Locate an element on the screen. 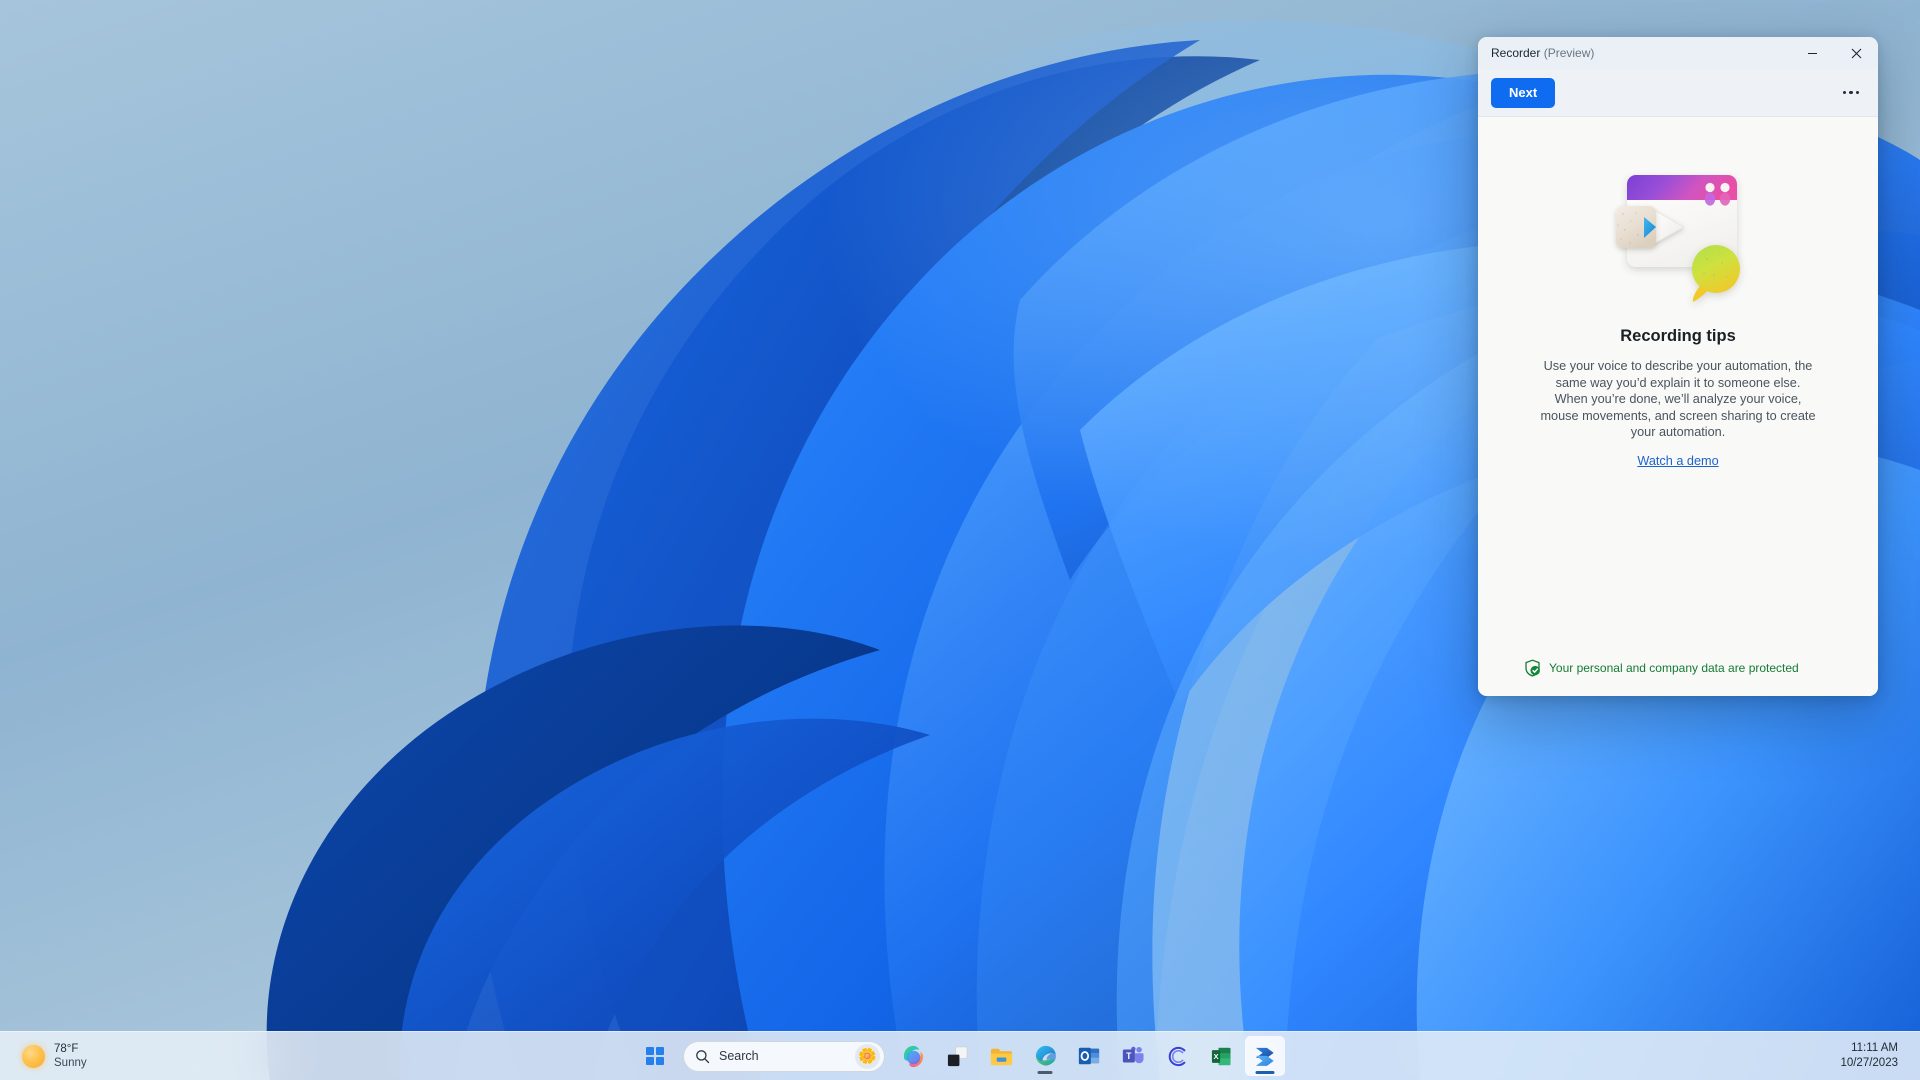  folder-icon is located at coordinates (1001, 1056).